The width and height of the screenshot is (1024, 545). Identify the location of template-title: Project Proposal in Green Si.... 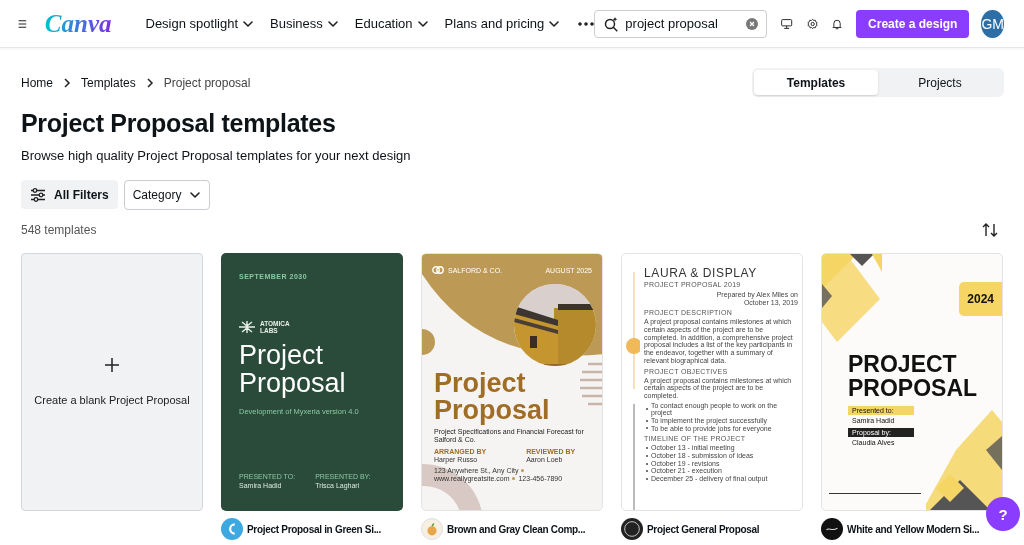
(314, 529).